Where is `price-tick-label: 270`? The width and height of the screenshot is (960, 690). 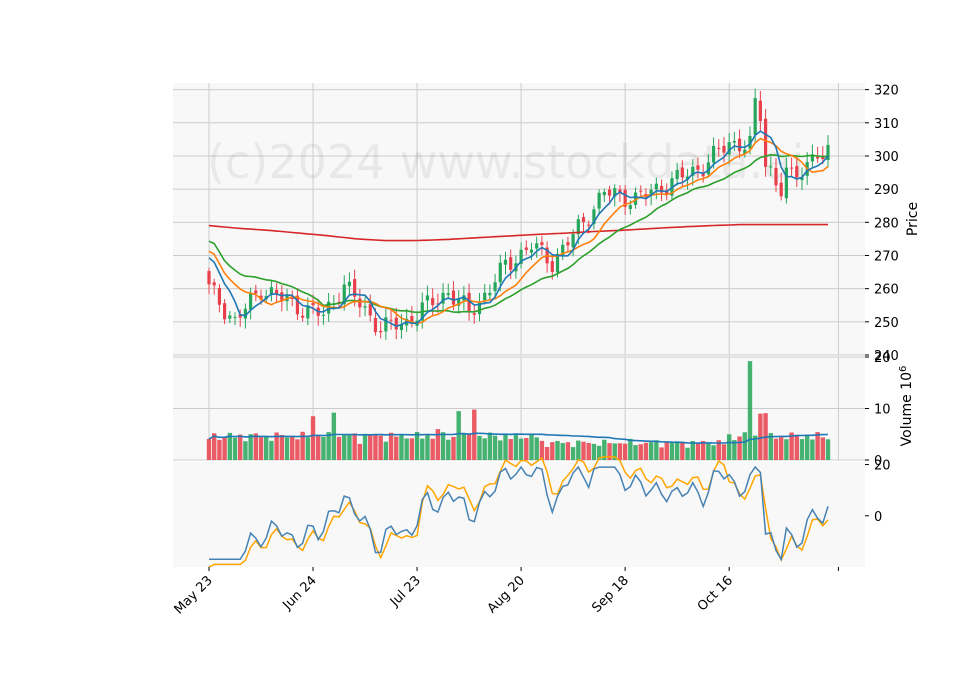
price-tick-label: 270 is located at coordinates (886, 256).